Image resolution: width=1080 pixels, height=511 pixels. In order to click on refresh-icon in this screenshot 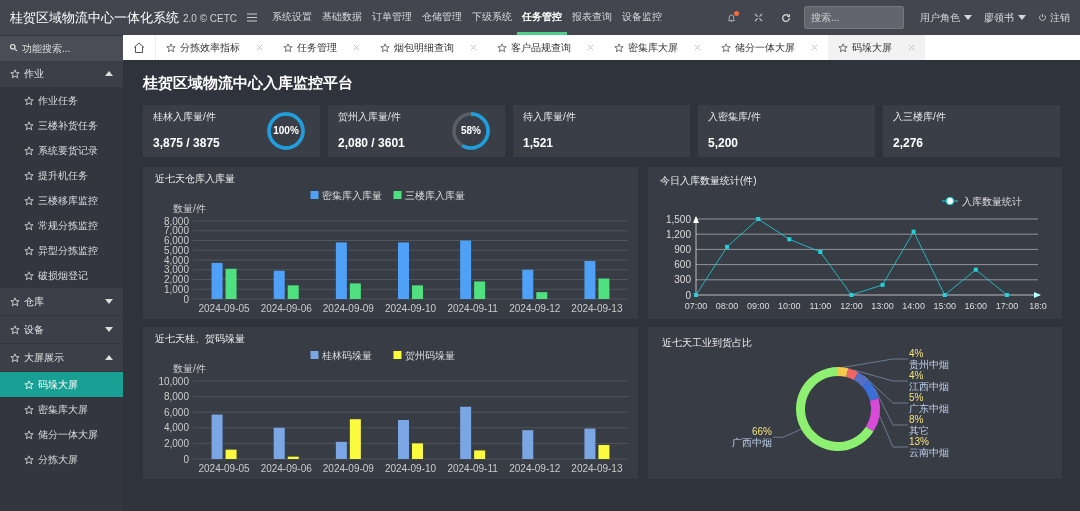, I will do `click(786, 17)`.